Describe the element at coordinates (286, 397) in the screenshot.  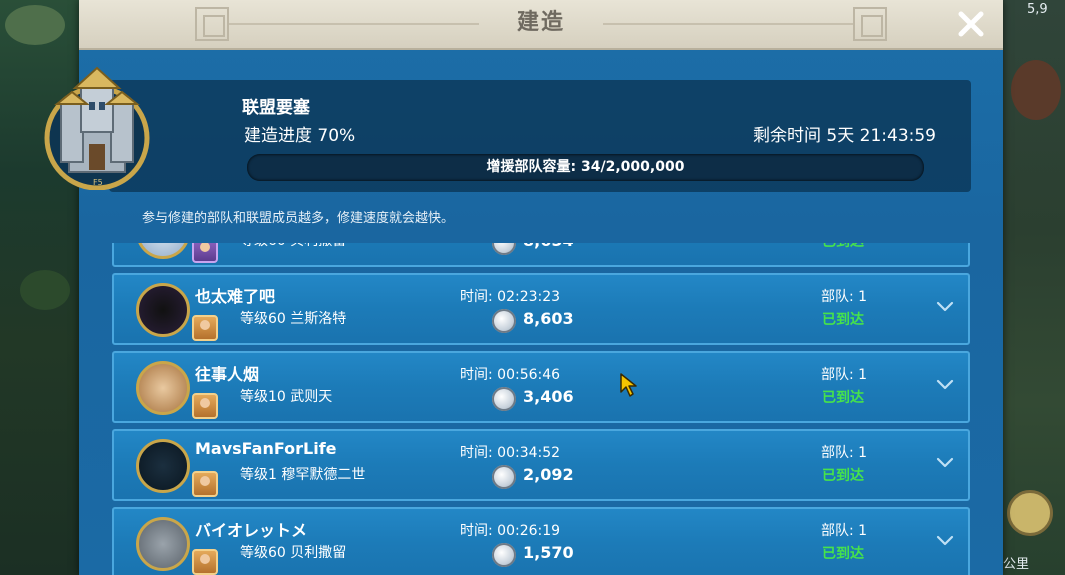
I see `commander-level: 等级10 武则天` at that location.